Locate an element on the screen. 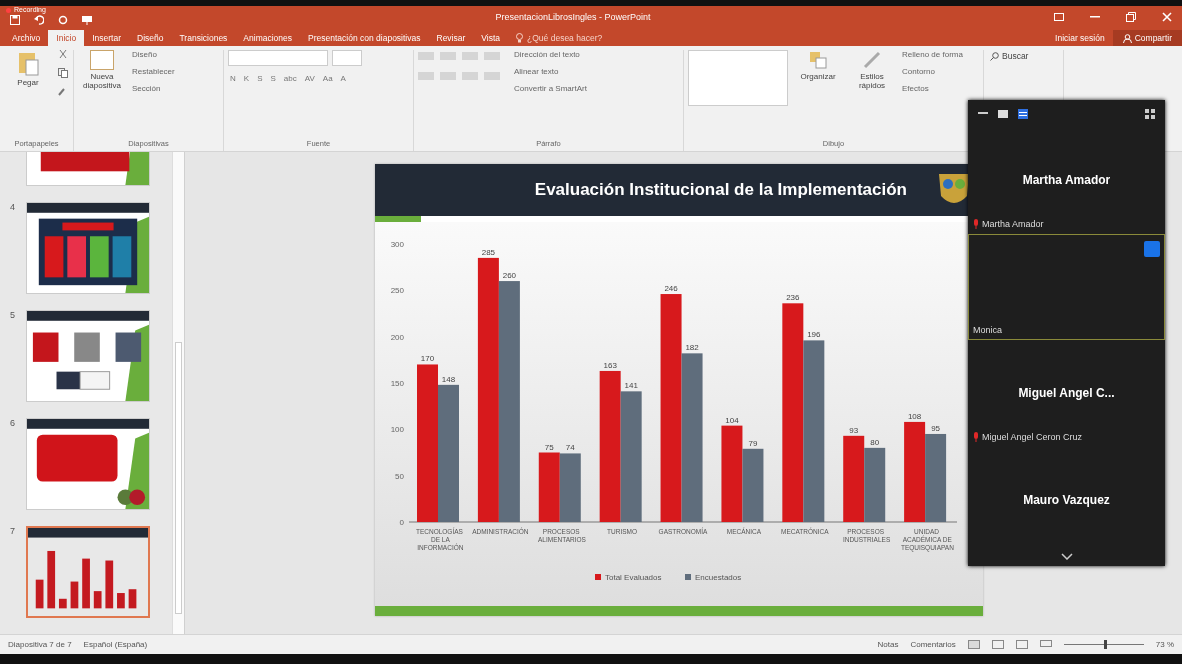  language-indicator: Español (España) is located at coordinates (115, 644).